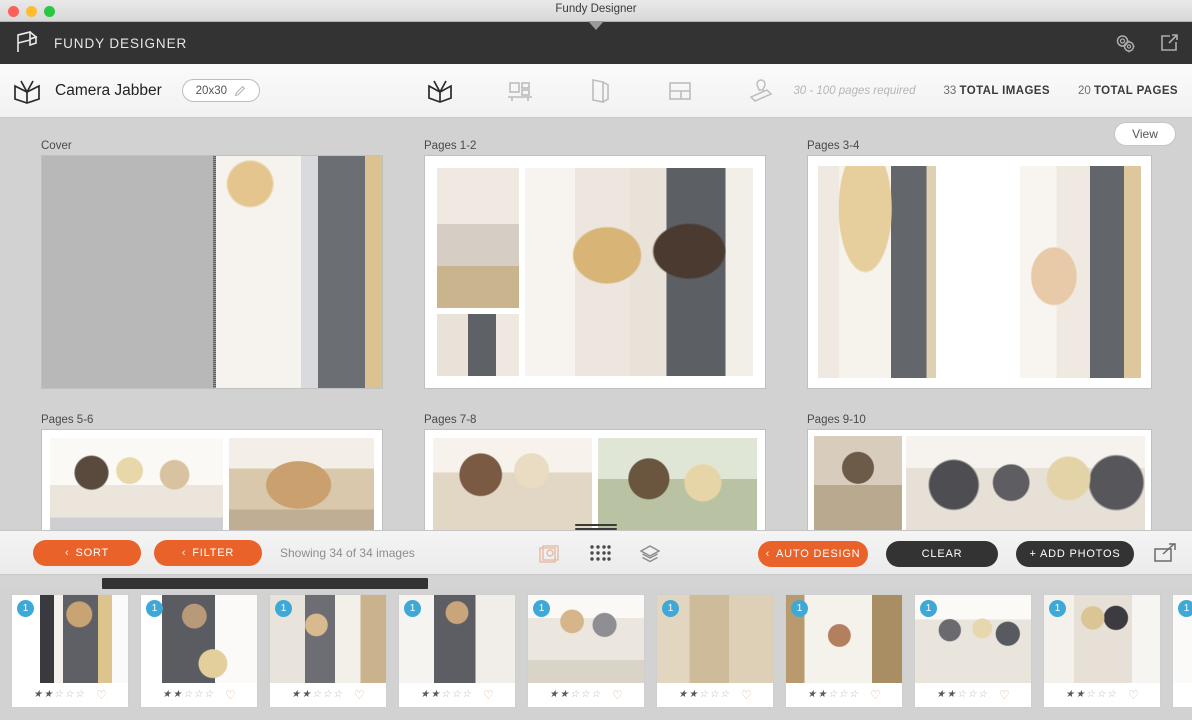 The width and height of the screenshot is (1192, 720). What do you see at coordinates (208, 552) in the screenshot?
I see `filter-button: ‹ FILTER` at bounding box center [208, 552].